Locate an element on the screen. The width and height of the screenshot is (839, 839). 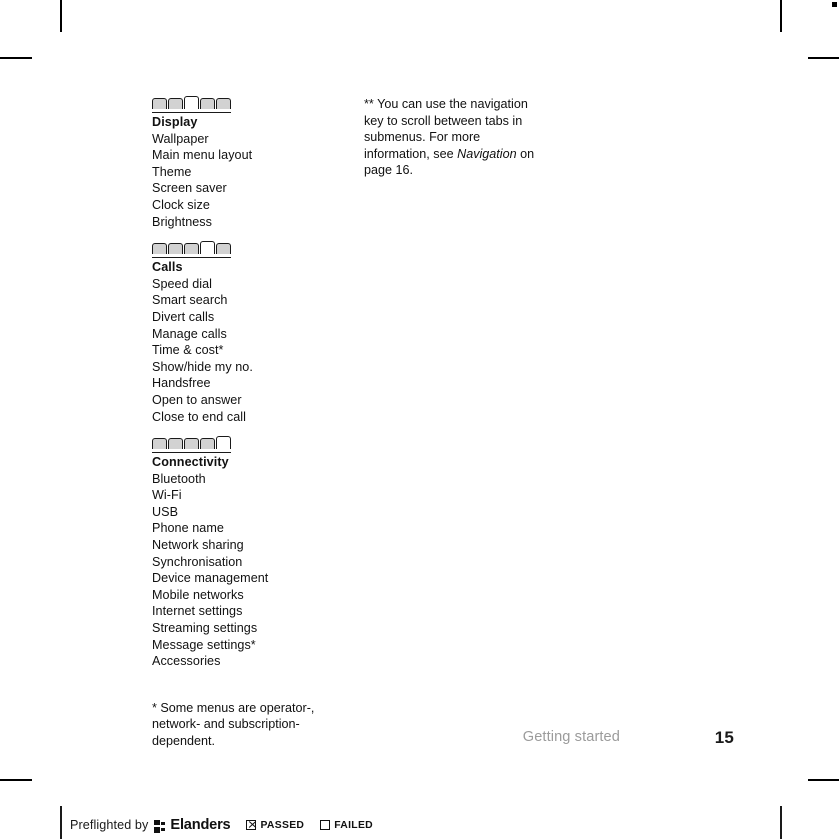
list-item: Divert calls is located at coordinates (250, 317).